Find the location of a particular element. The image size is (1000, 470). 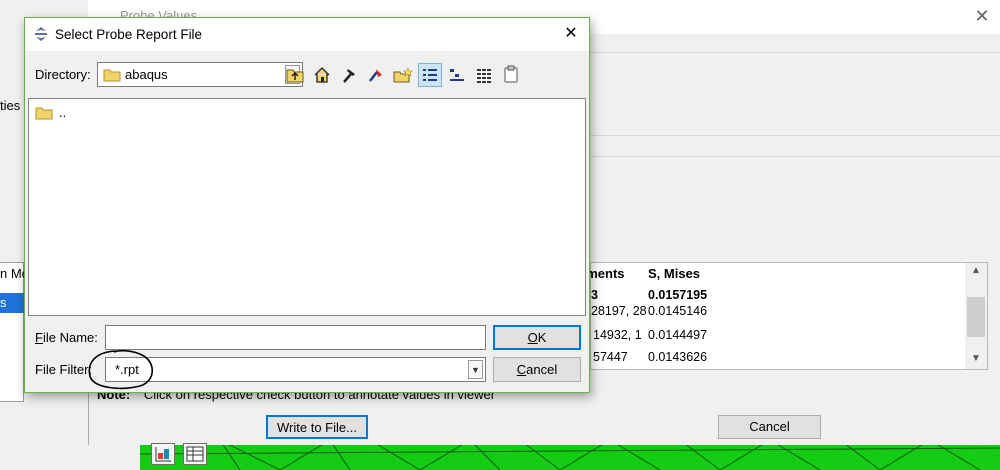

directory-combobox: abaqus ▼ is located at coordinates (200, 74).